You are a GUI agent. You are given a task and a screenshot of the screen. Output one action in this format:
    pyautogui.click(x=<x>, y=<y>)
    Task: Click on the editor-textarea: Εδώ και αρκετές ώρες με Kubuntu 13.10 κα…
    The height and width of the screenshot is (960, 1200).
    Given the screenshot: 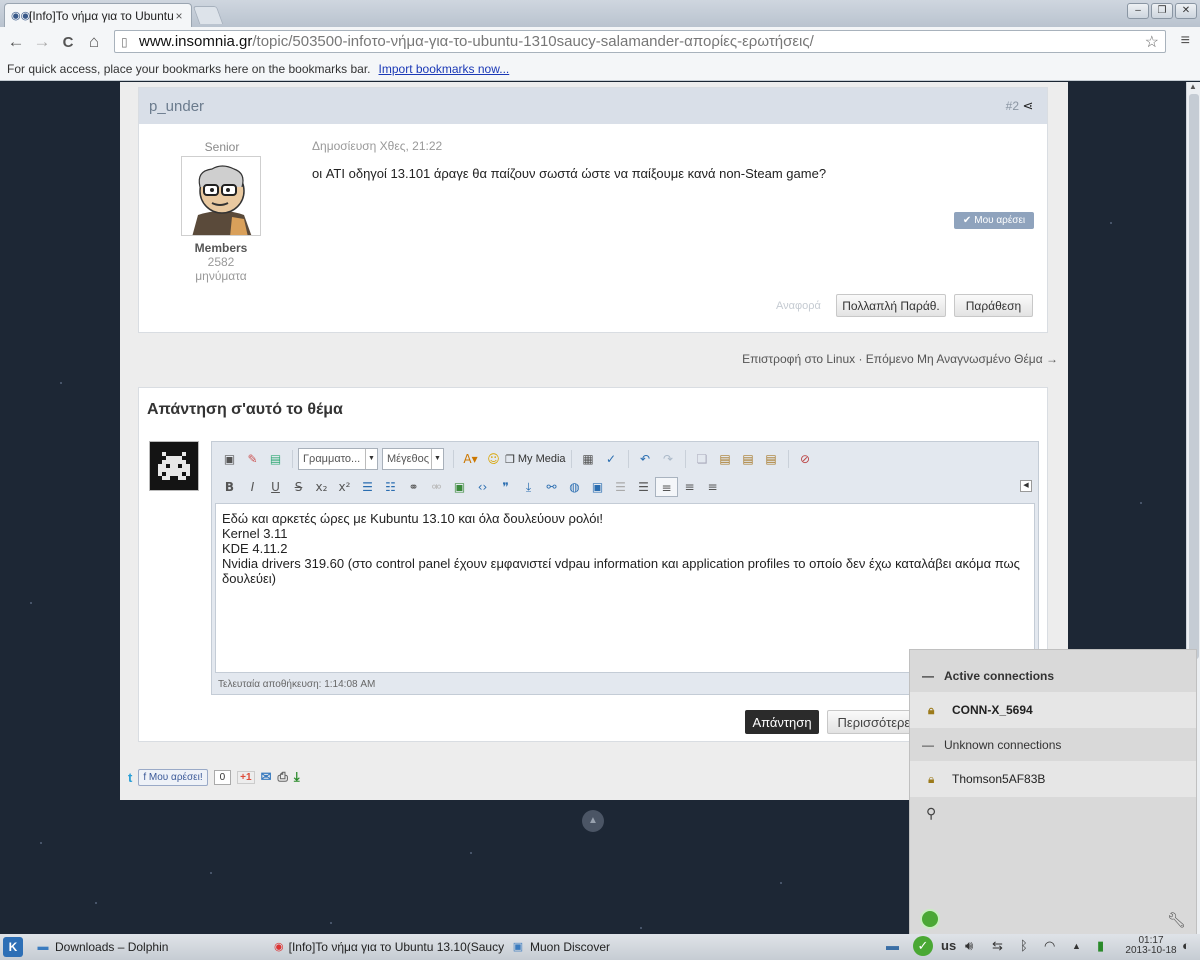 What is the action you would take?
    pyautogui.click(x=625, y=588)
    